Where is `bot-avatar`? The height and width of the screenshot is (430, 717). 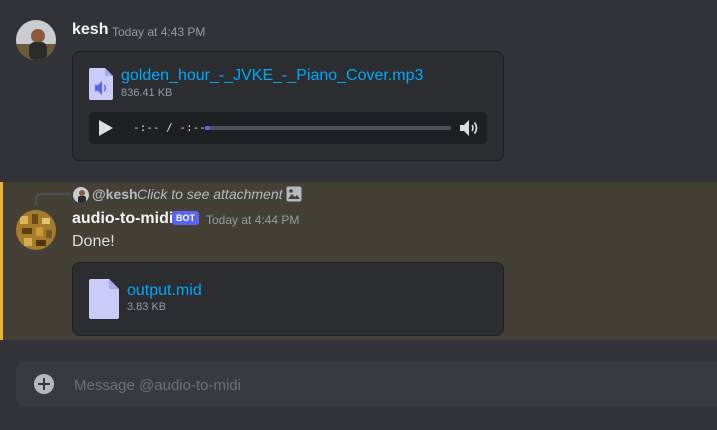 bot-avatar is located at coordinates (36, 230).